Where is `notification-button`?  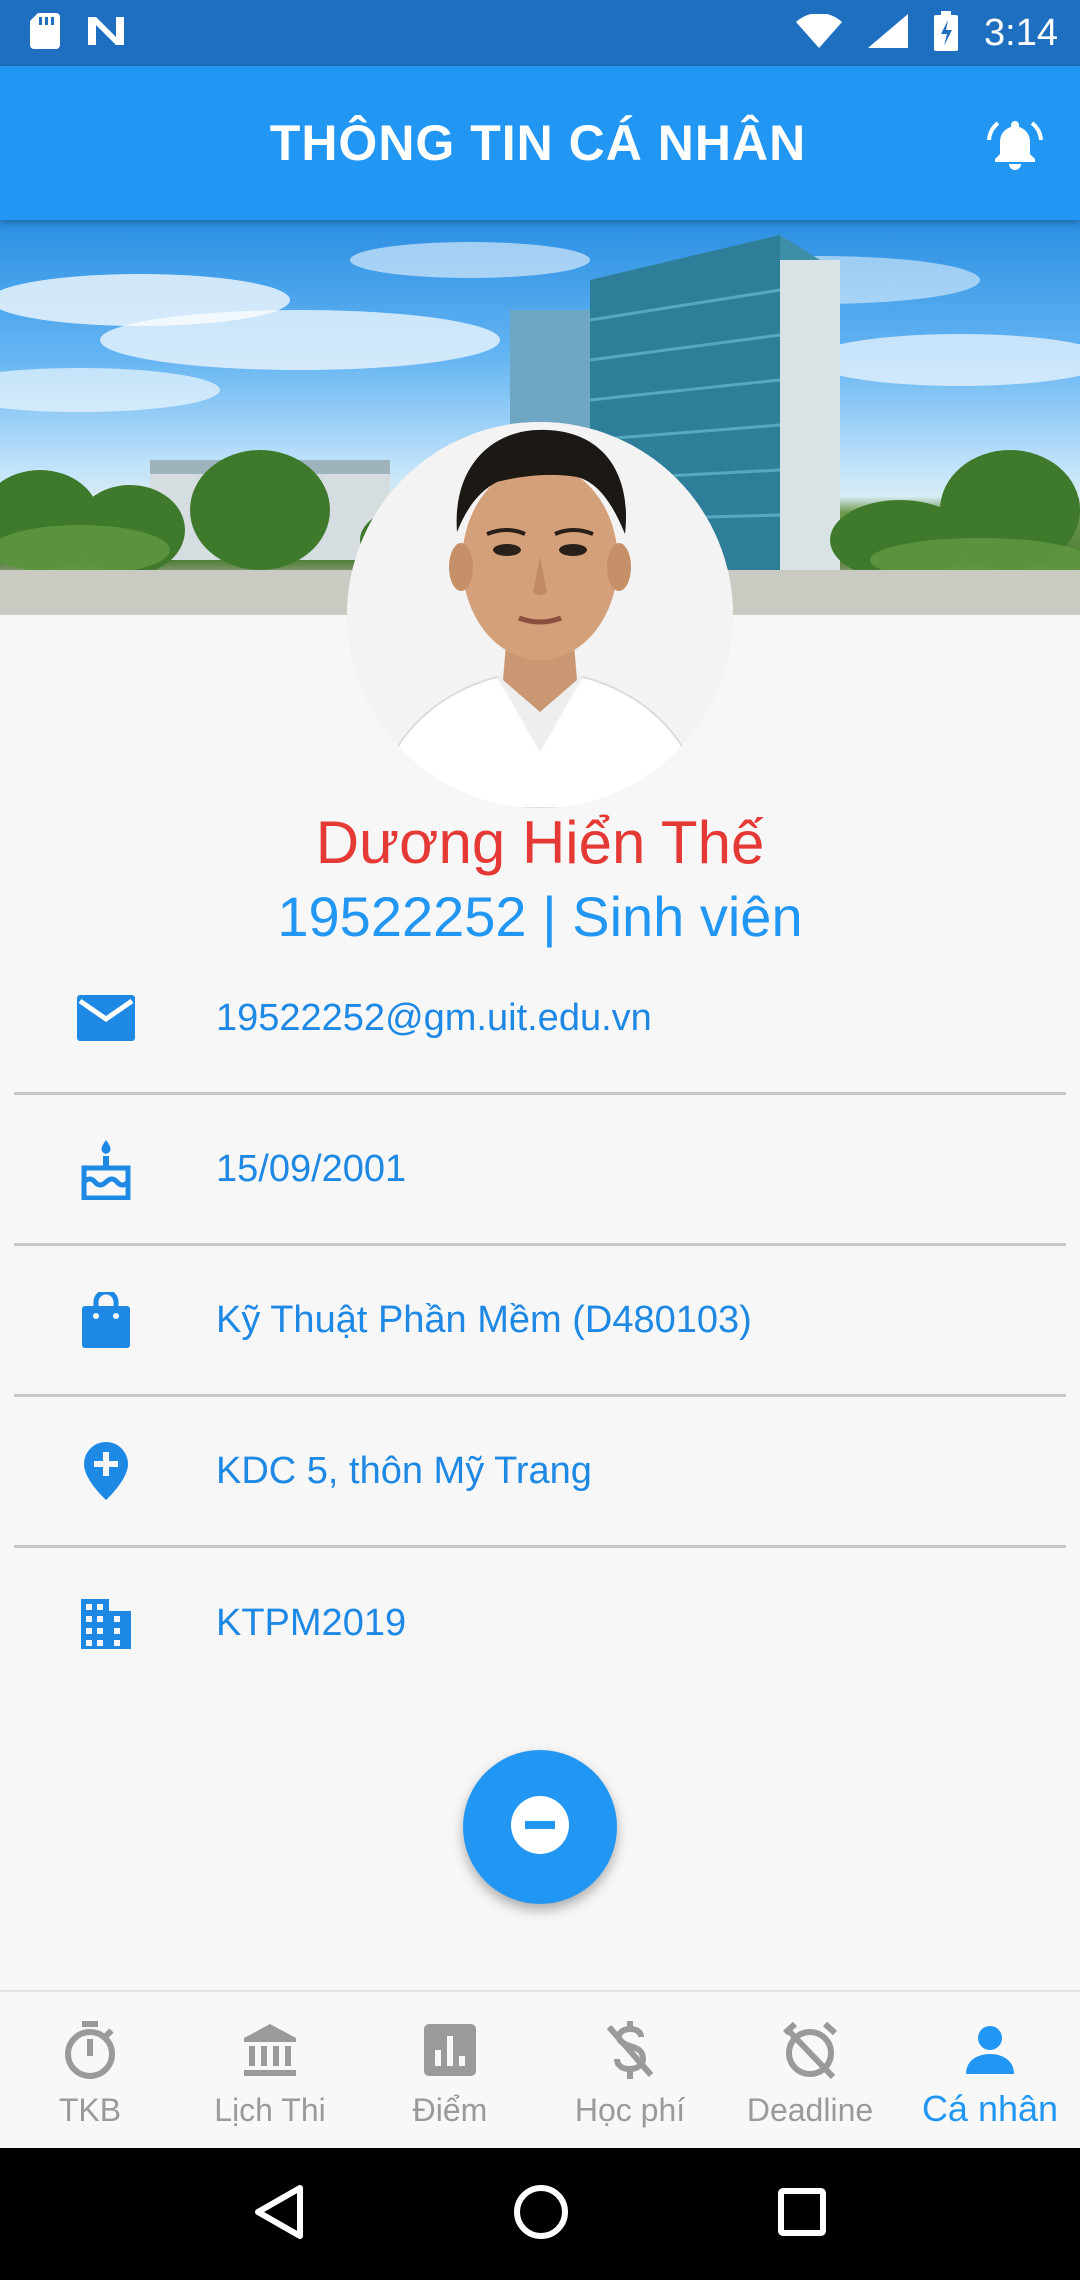 notification-button is located at coordinates (1015, 145).